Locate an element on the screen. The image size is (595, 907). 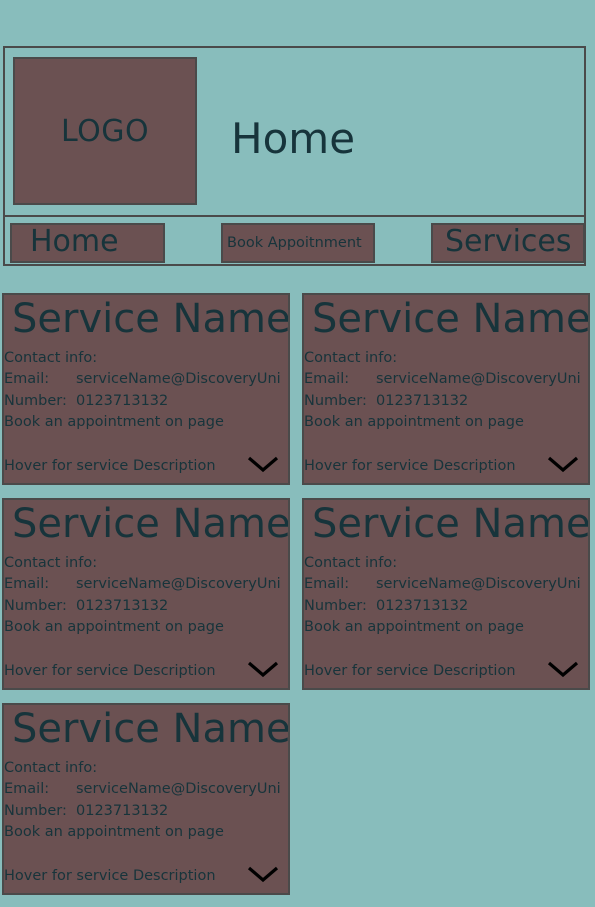
nav-home-button: Home is located at coordinates (87, 243).